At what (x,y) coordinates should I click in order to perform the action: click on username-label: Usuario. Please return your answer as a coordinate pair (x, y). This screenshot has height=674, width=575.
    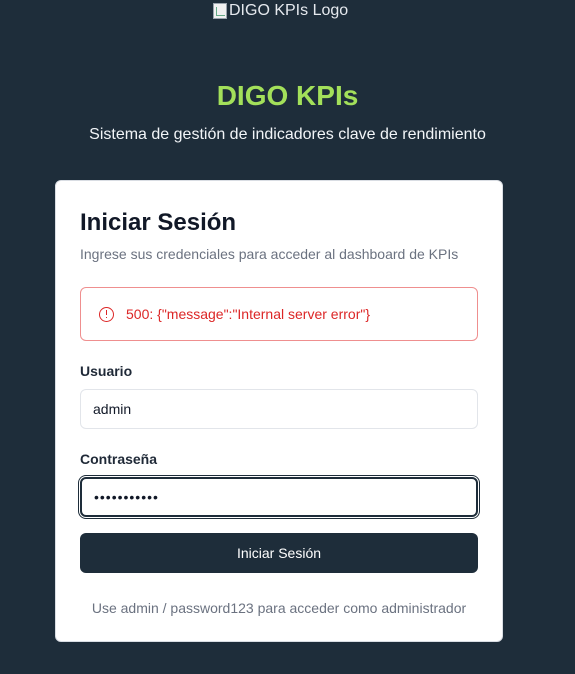
    Looking at the image, I should click on (106, 371).